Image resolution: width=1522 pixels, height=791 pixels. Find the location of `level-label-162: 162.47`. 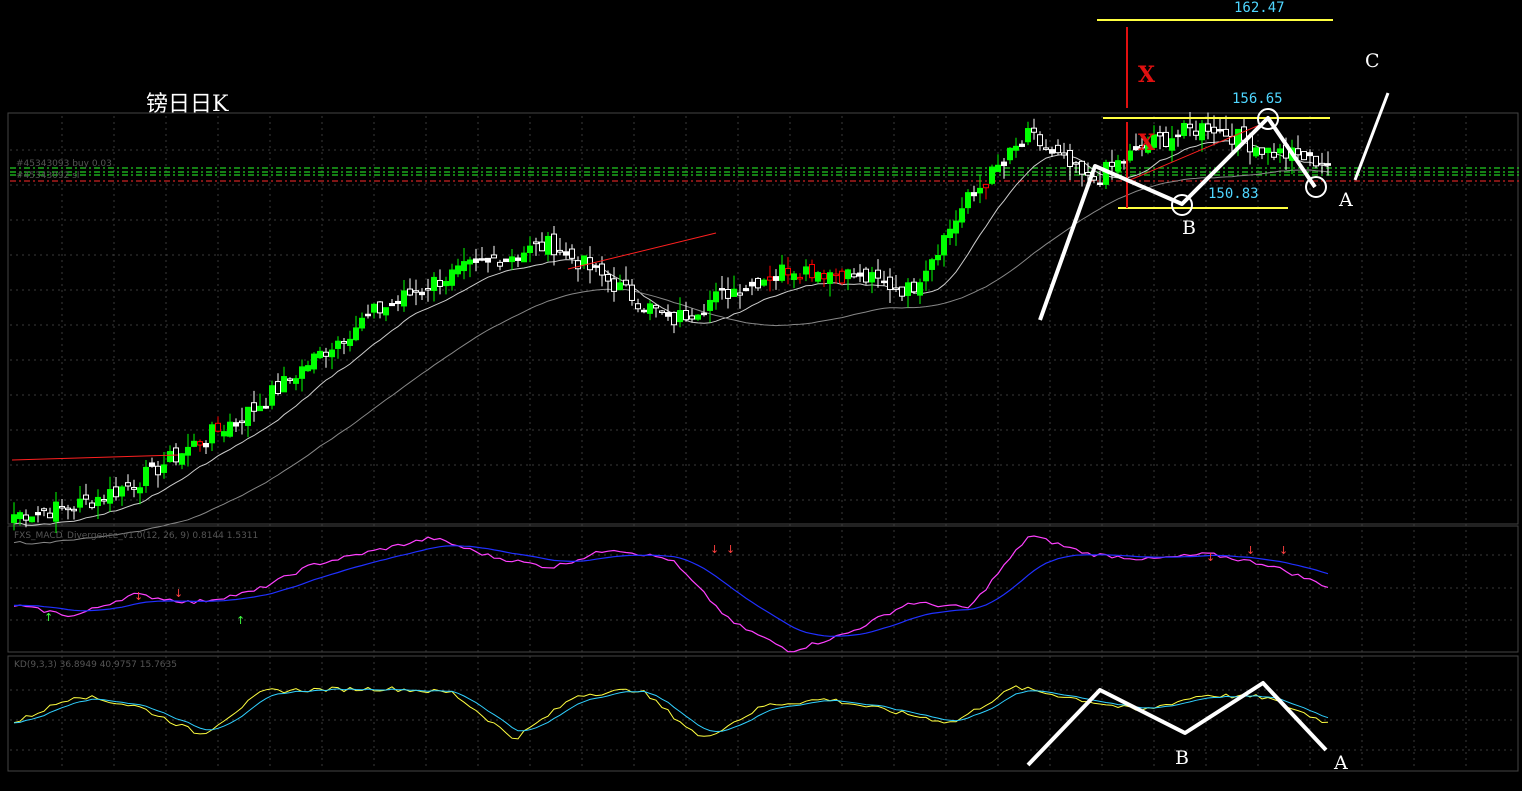

level-label-162: 162.47 is located at coordinates (1259, 8).